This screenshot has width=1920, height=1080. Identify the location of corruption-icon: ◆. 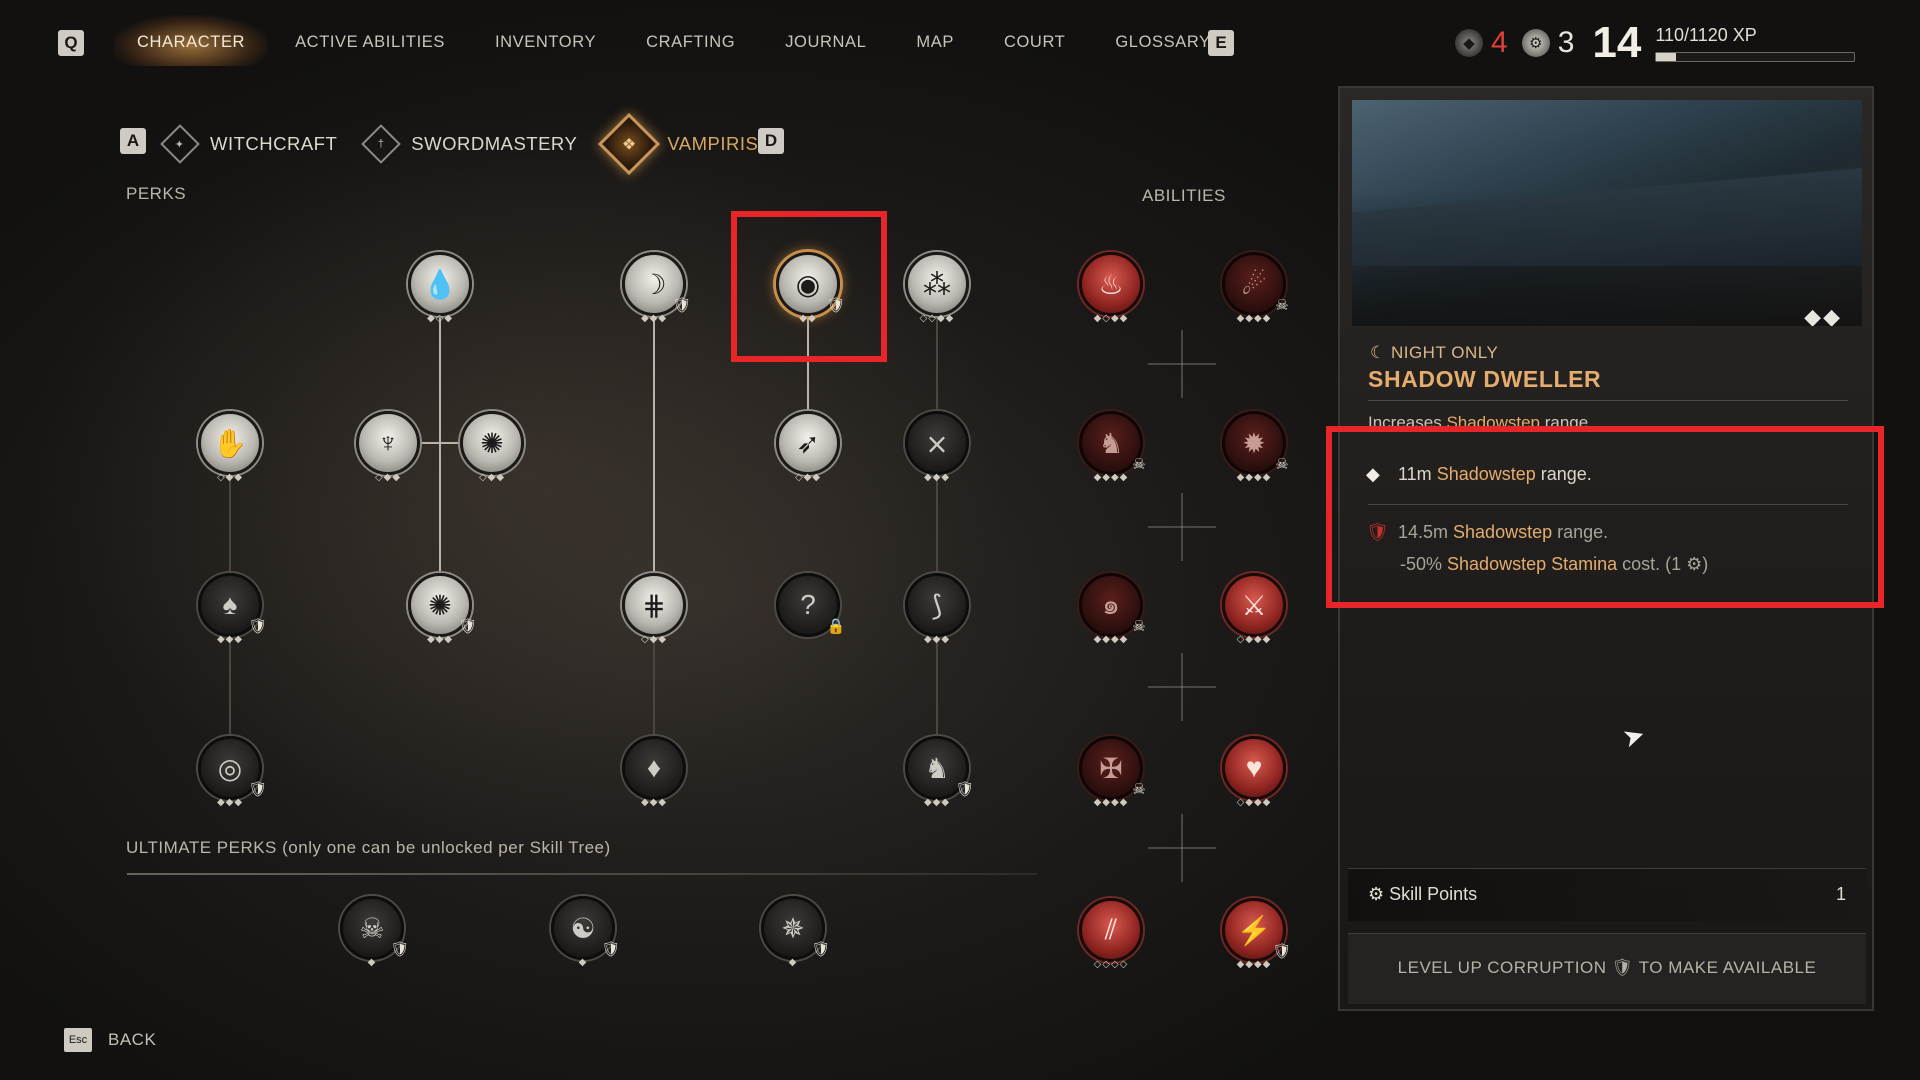
(1469, 43).